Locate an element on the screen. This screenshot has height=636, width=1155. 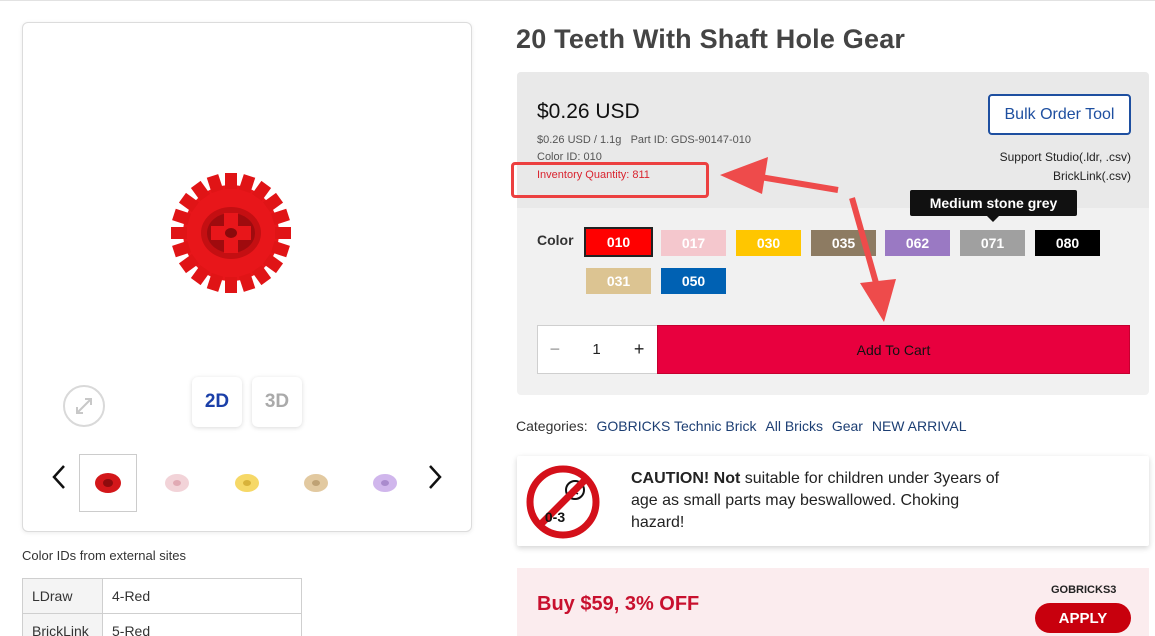
color-swatch-080: 080 is located at coordinates (1067, 243).